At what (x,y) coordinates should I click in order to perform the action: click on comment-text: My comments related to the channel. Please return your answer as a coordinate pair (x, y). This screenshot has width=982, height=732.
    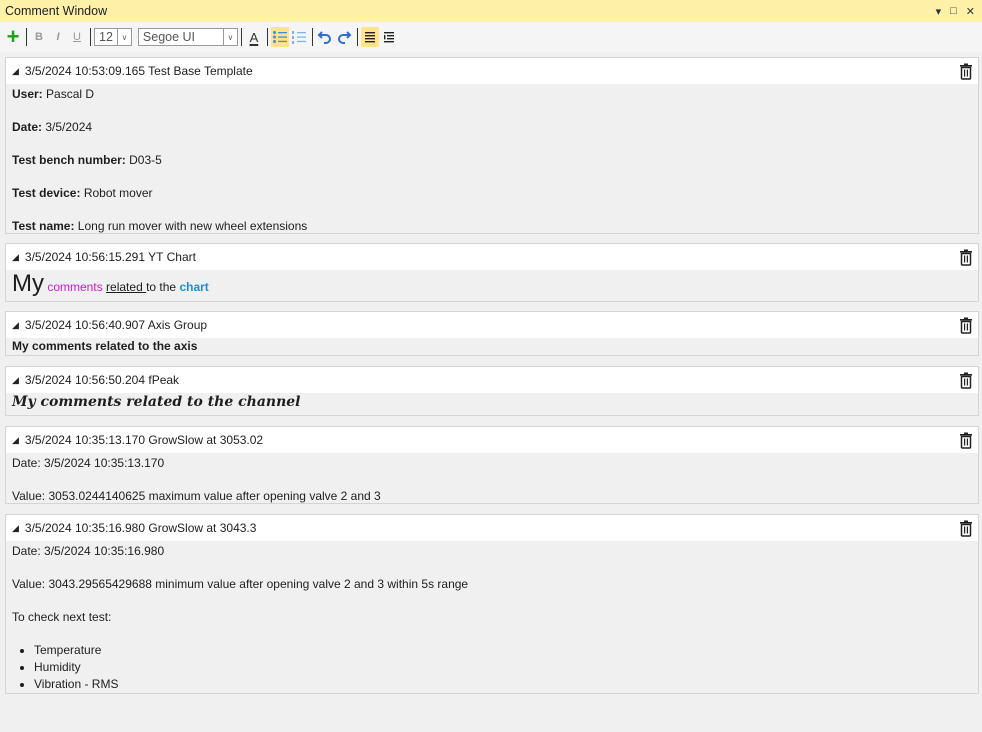
    Looking at the image, I should click on (156, 402).